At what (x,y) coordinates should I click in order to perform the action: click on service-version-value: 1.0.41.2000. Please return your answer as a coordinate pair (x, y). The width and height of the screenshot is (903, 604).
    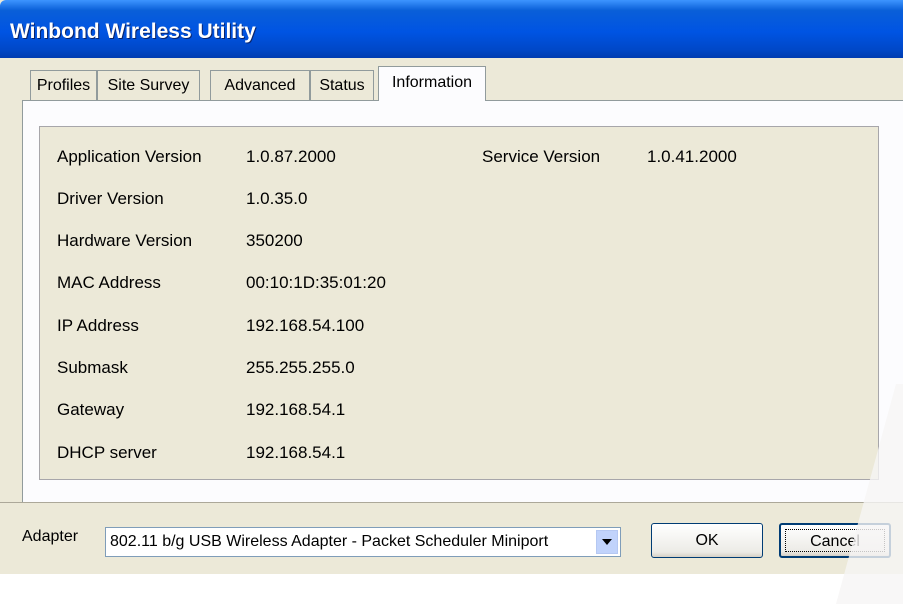
    Looking at the image, I should click on (692, 156).